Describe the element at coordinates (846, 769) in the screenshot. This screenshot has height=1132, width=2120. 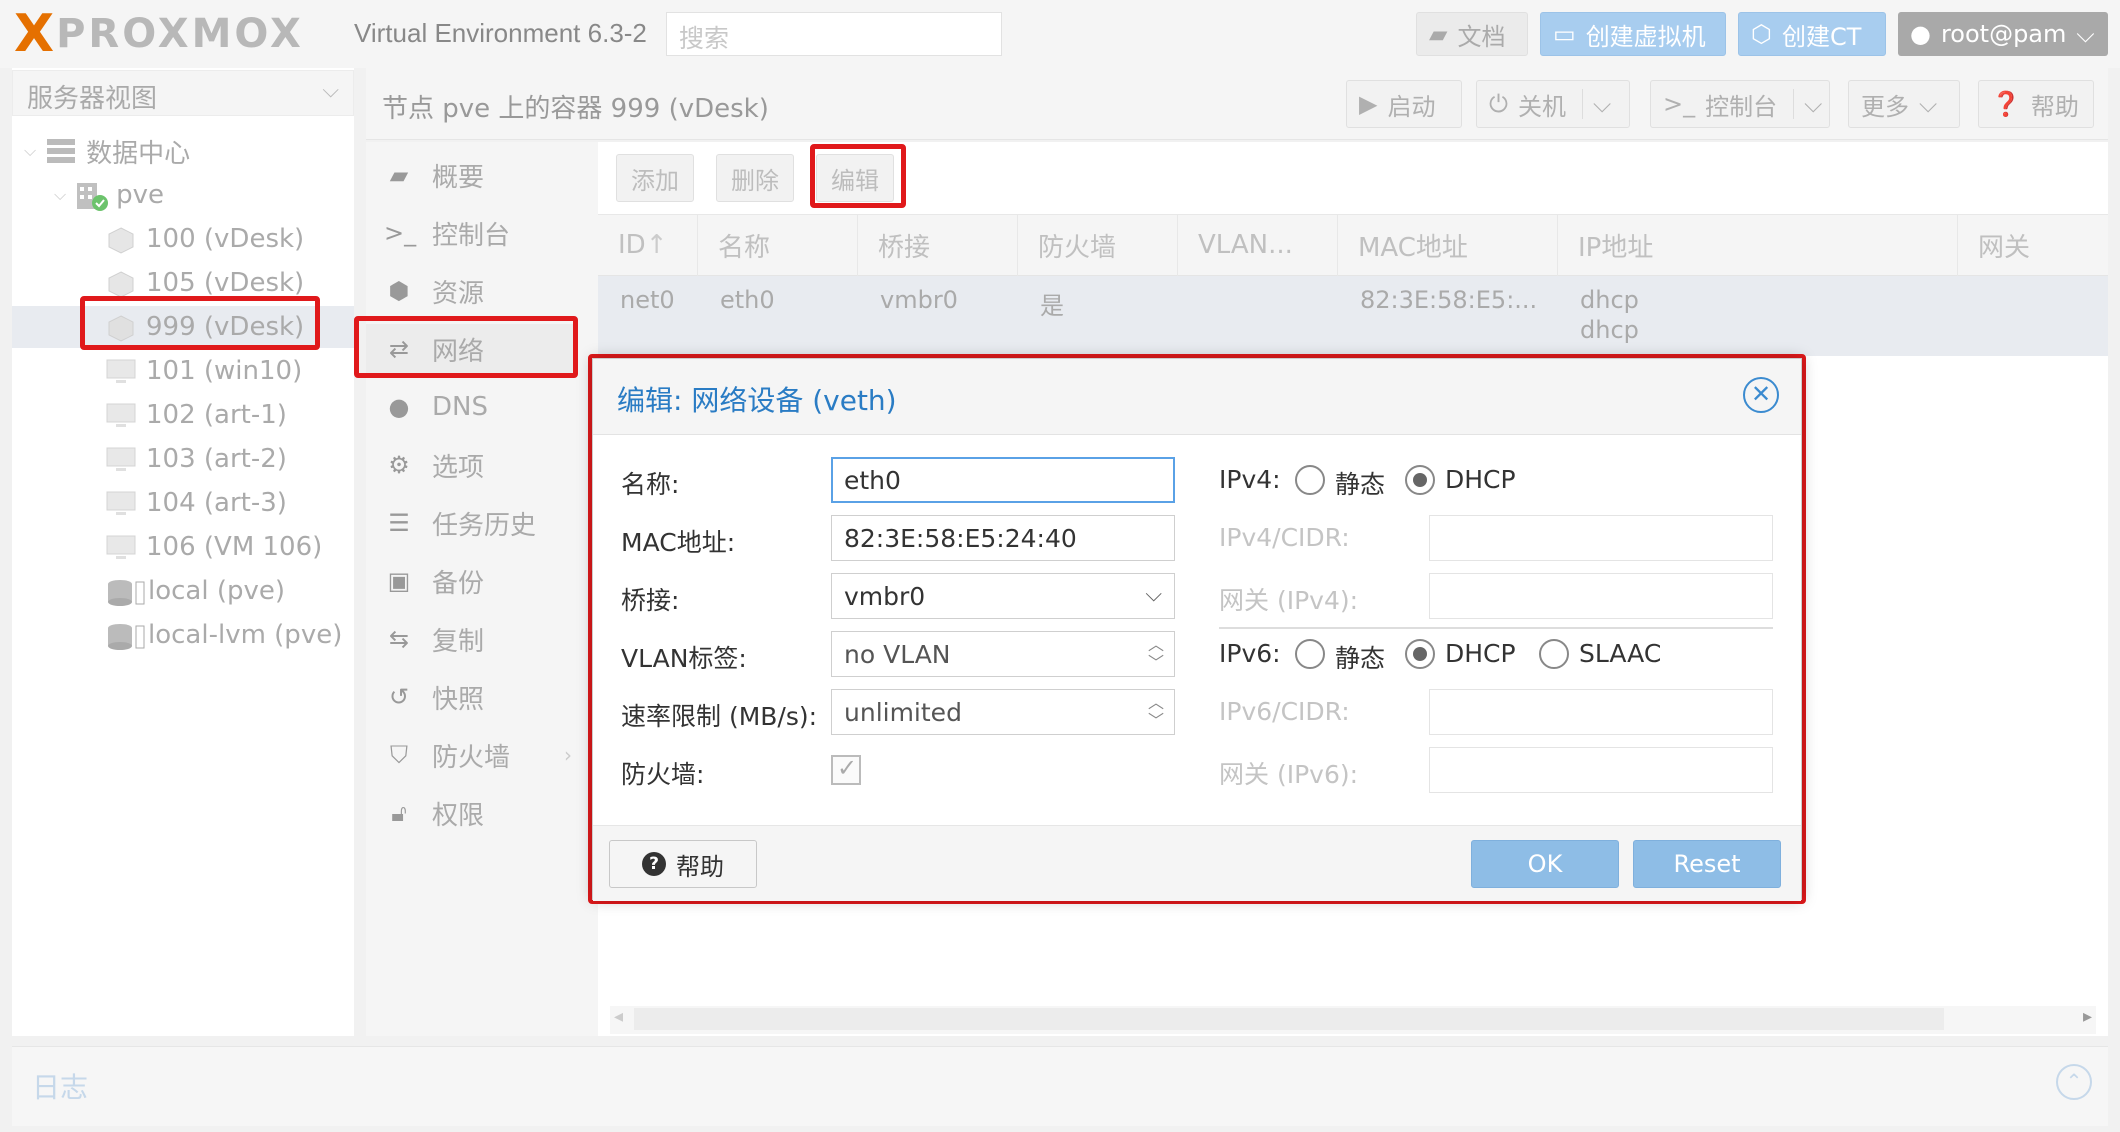
I see `firewall-checkbox` at that location.